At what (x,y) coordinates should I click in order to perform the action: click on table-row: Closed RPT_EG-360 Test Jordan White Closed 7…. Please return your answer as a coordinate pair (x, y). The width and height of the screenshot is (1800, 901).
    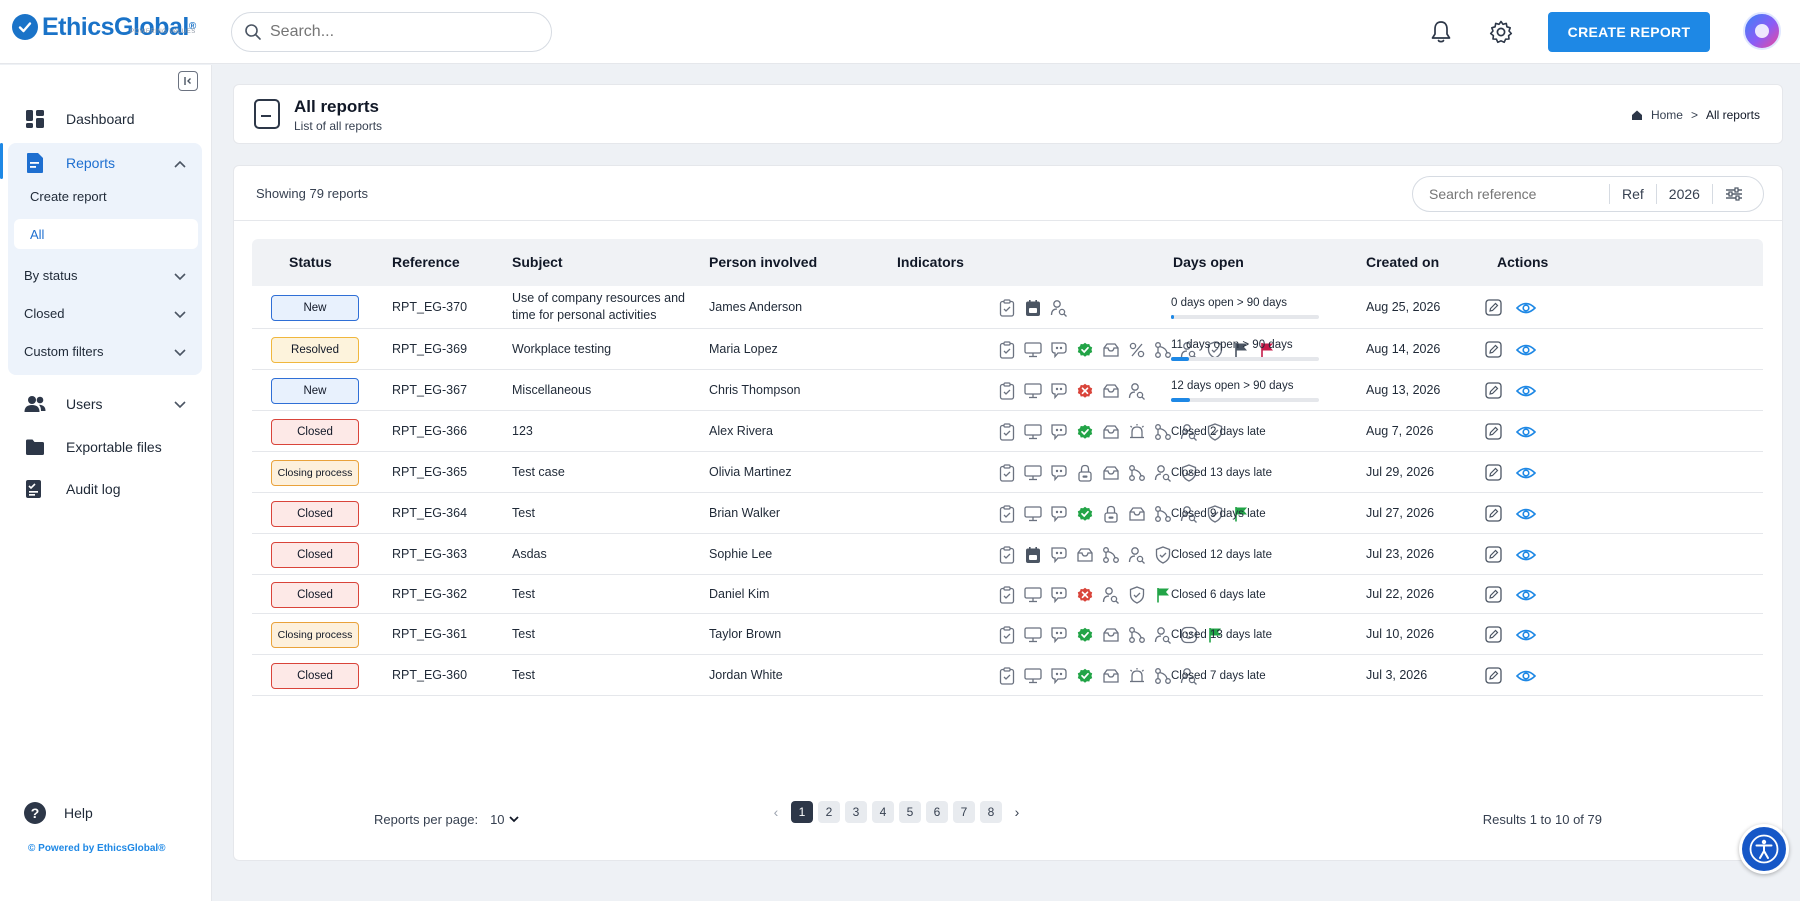
    Looking at the image, I should click on (1007, 675).